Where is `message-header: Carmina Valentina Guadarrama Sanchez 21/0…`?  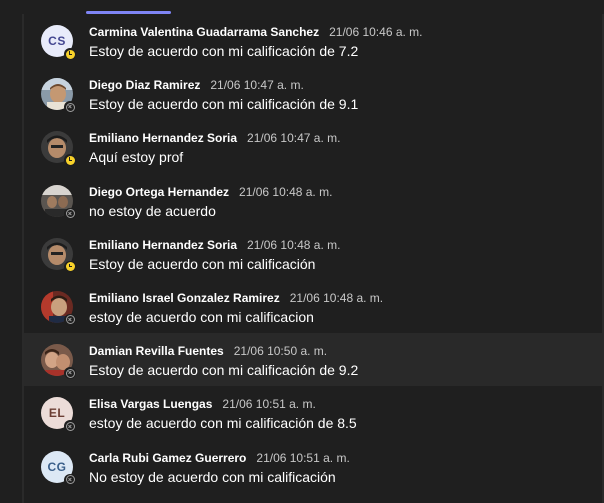 message-header: Carmina Valentina Guadarrama Sanchez 21/0… is located at coordinates (256, 32).